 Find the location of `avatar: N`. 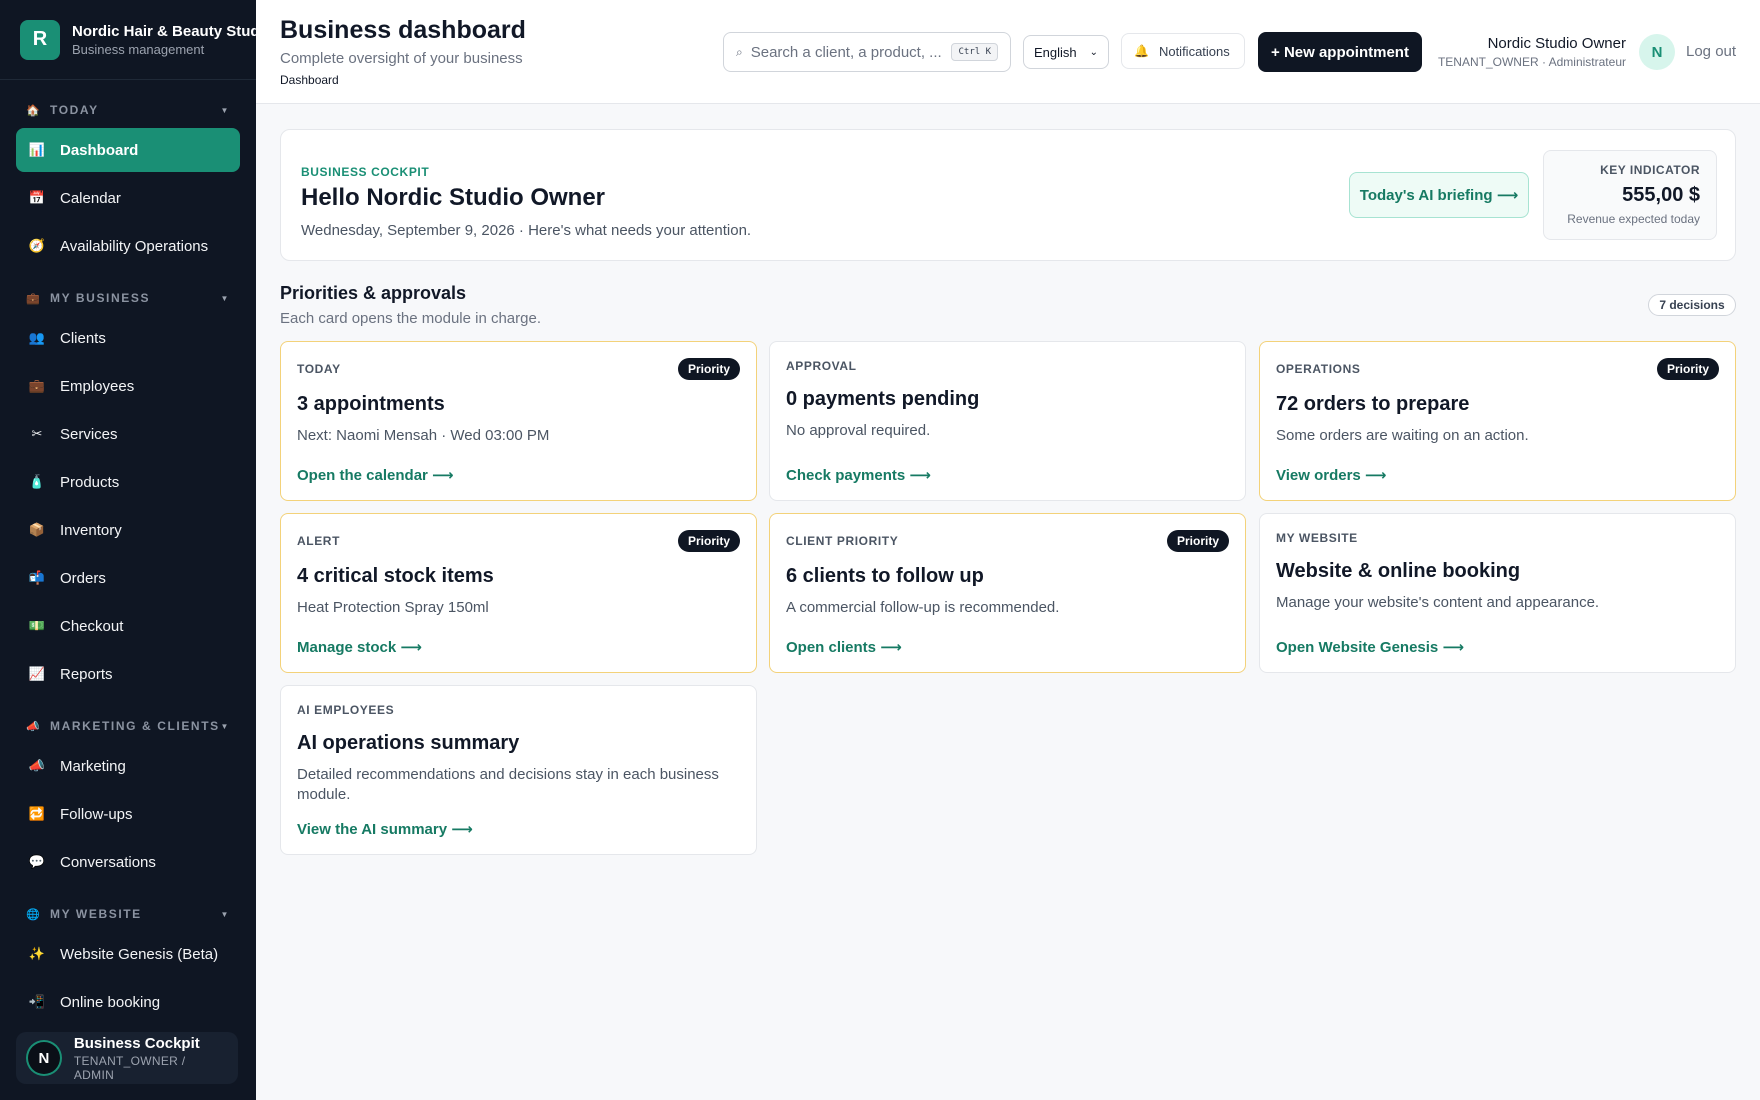

avatar: N is located at coordinates (1657, 52).